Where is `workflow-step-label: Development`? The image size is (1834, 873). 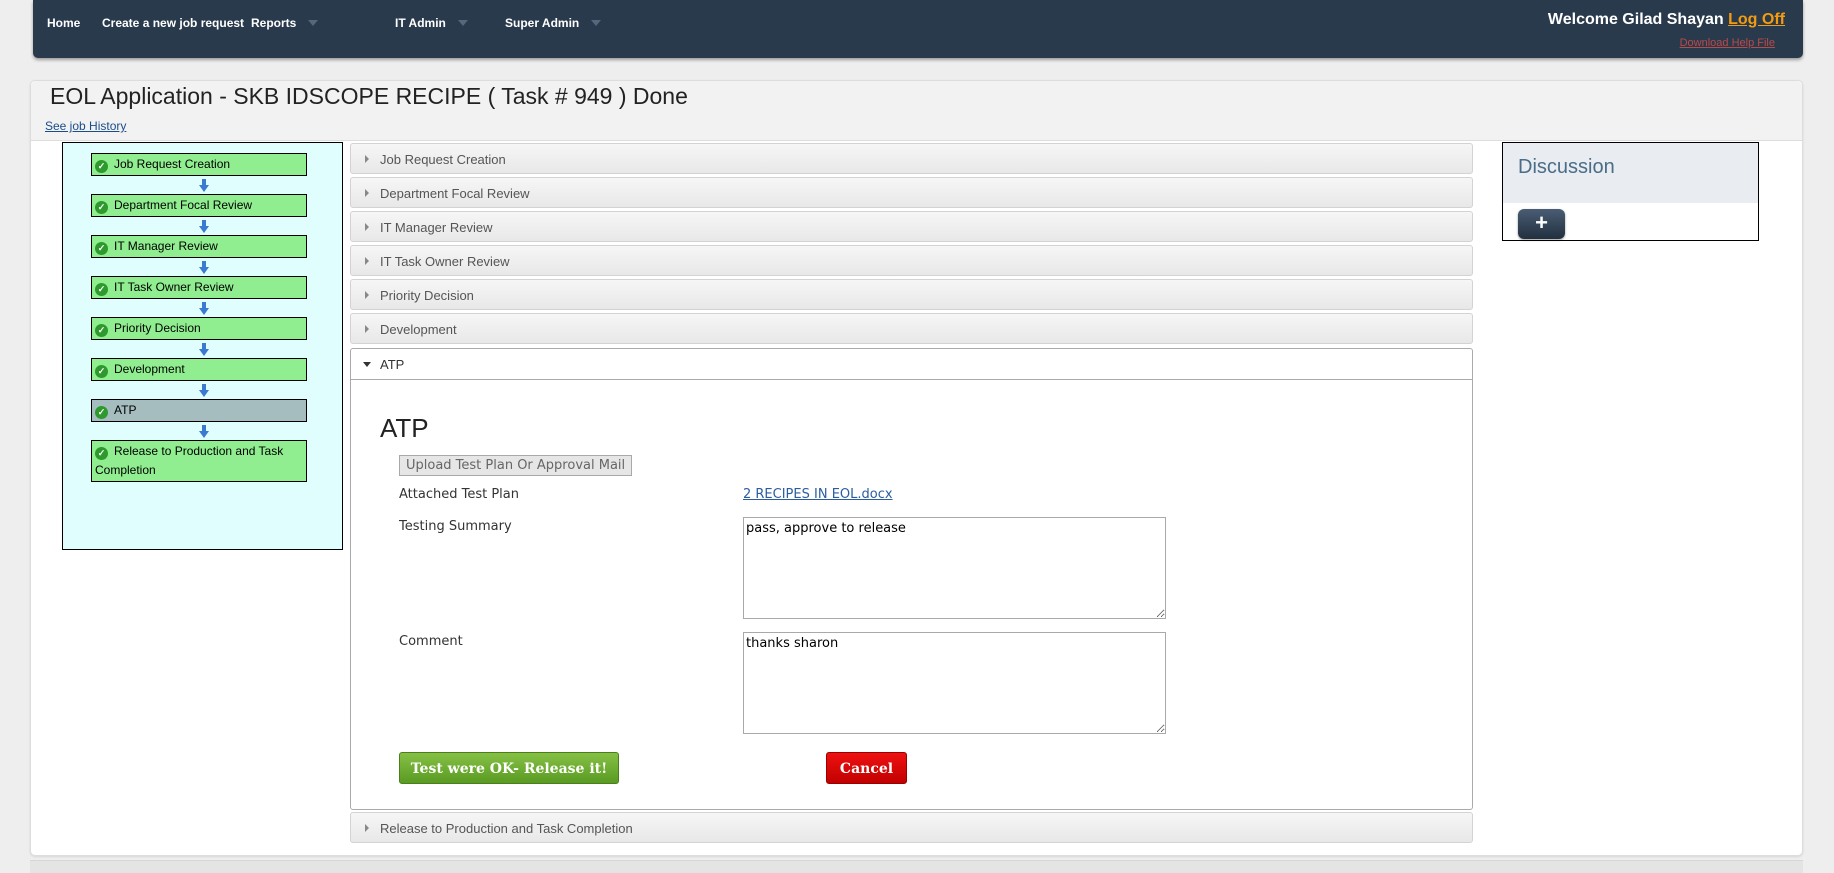
workflow-step-label: Development is located at coordinates (149, 369).